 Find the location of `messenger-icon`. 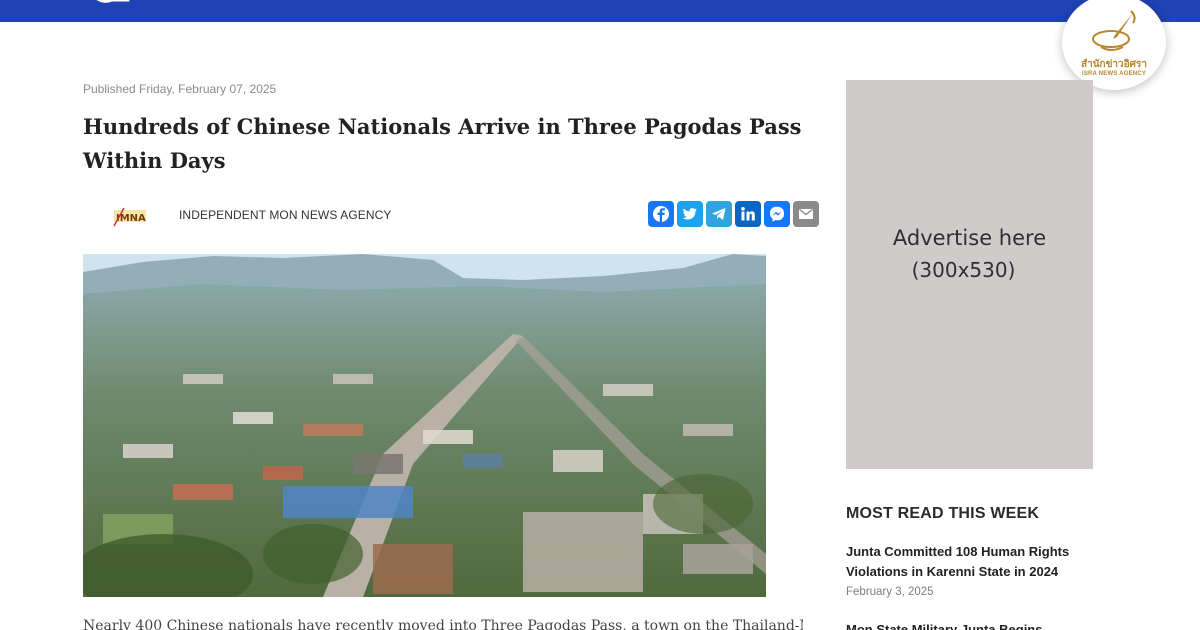

messenger-icon is located at coordinates (777, 214).